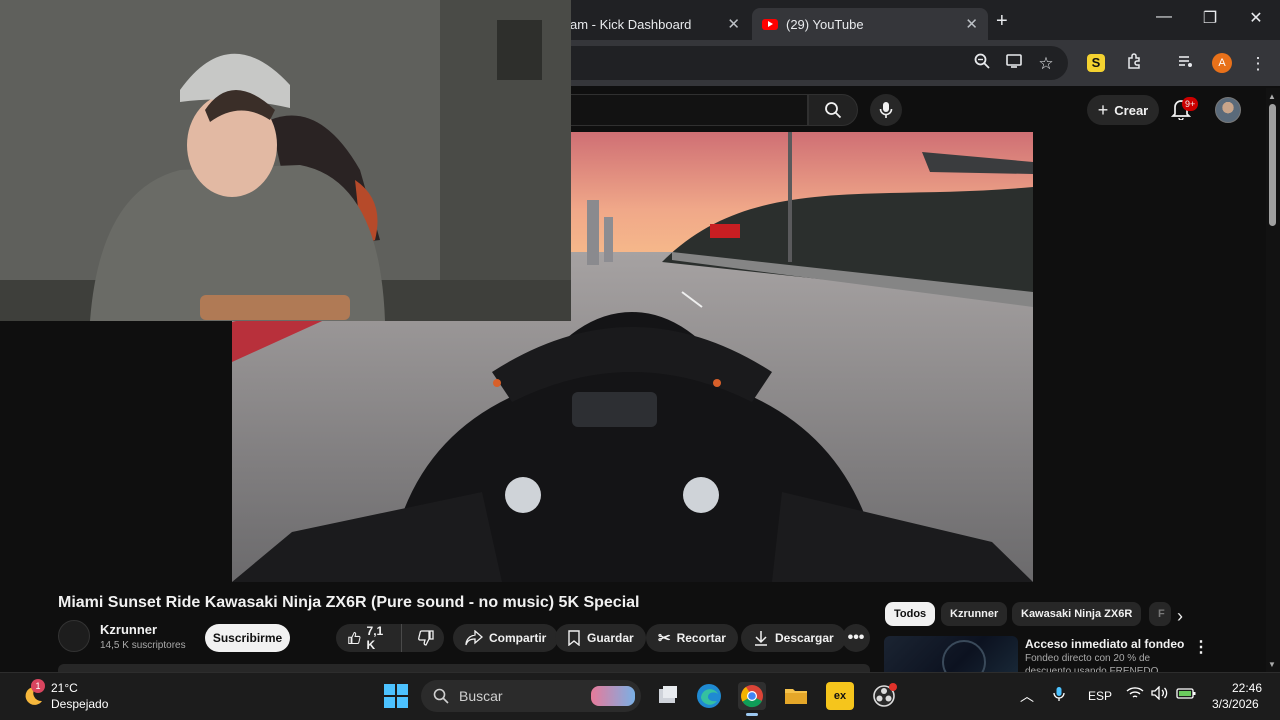 The width and height of the screenshot is (1280, 720). I want to click on share-icon, so click(474, 638).